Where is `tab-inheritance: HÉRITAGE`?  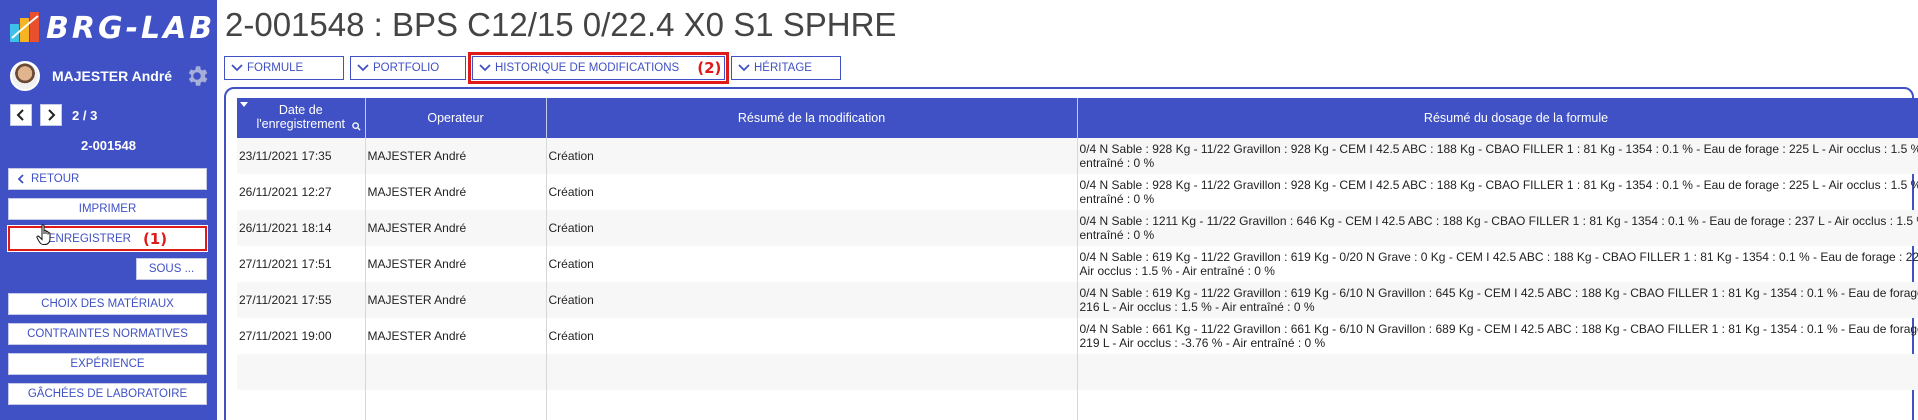
tab-inheritance: HÉRITAGE is located at coordinates (786, 68).